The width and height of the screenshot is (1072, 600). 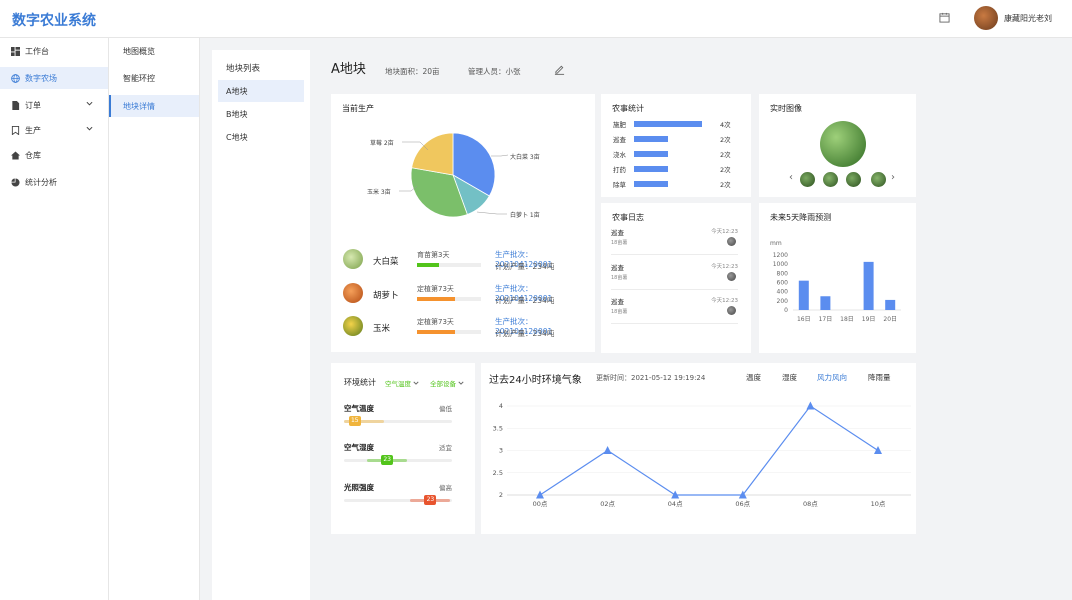 I want to click on env-label: 空气湿度, so click(x=359, y=447).